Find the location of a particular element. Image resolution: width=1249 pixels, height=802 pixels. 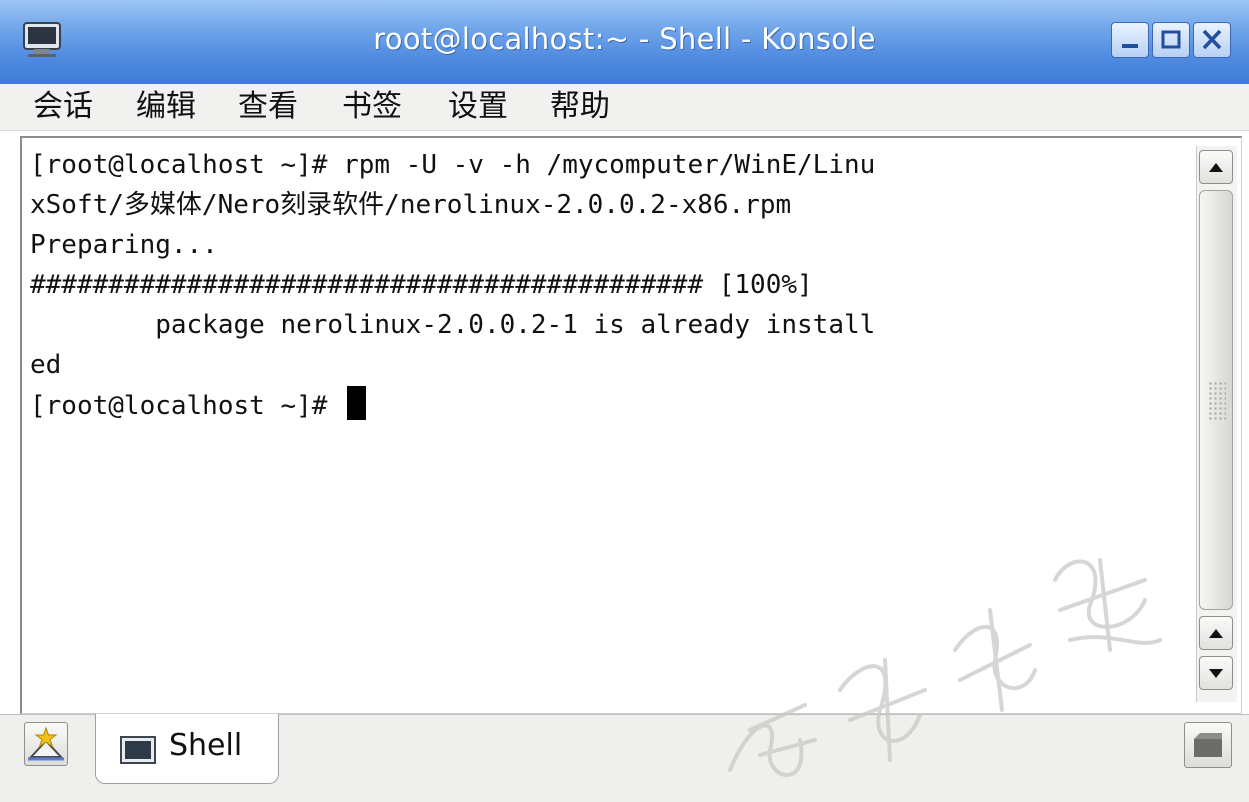

scrollbar-thumb is located at coordinates (1216, 400).